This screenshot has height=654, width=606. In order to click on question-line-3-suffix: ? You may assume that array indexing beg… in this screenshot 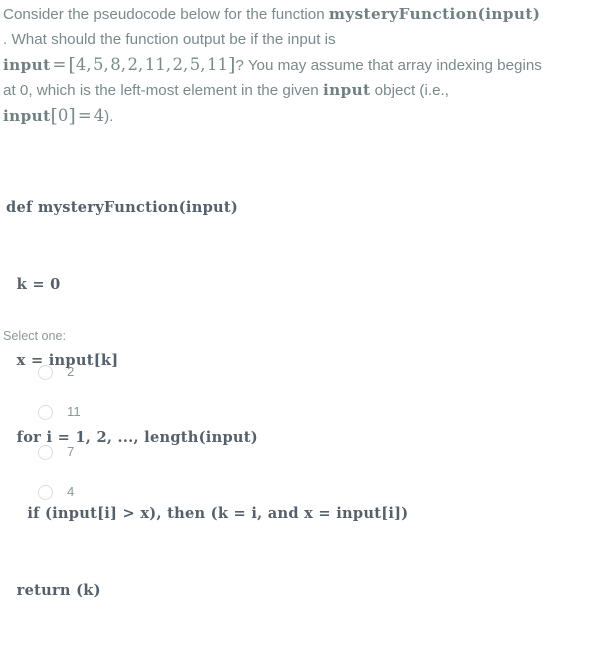, I will do `click(388, 65)`.